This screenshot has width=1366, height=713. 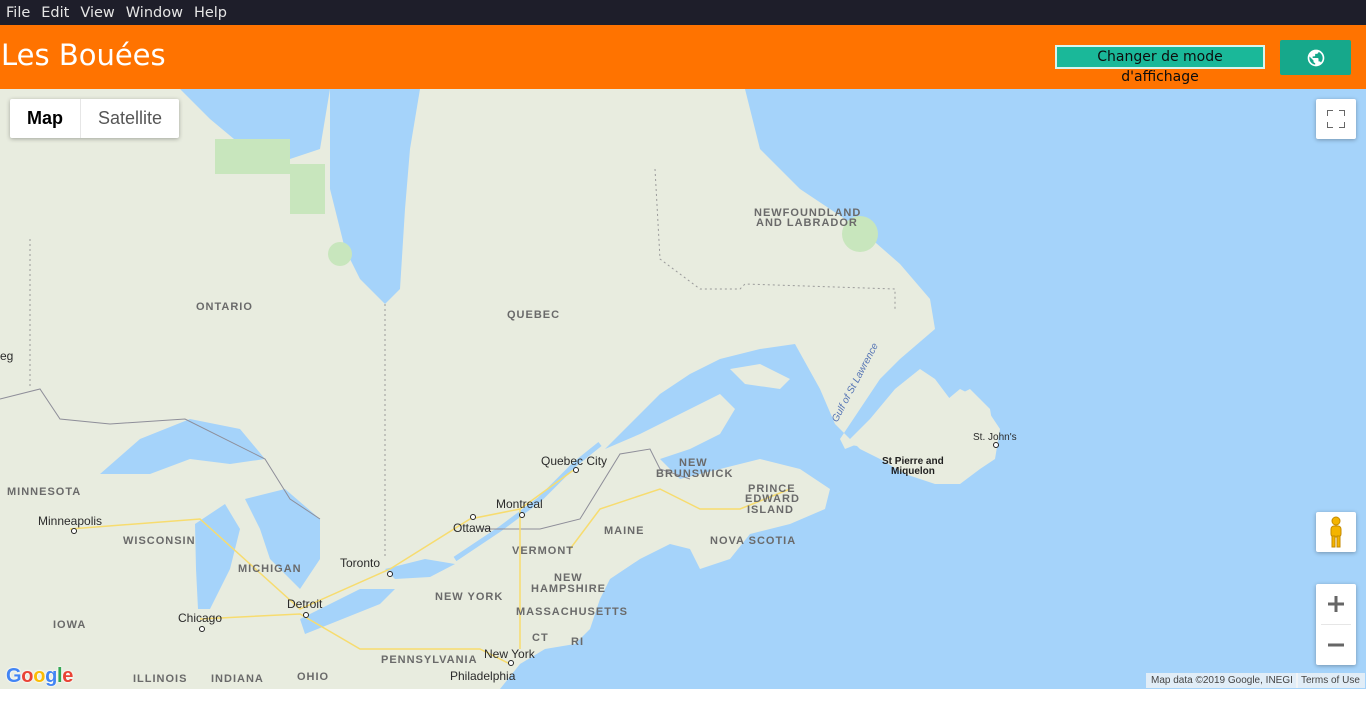 I want to click on region-label-pennsylvania: PENNSYLVANIA, so click(x=429, y=660).